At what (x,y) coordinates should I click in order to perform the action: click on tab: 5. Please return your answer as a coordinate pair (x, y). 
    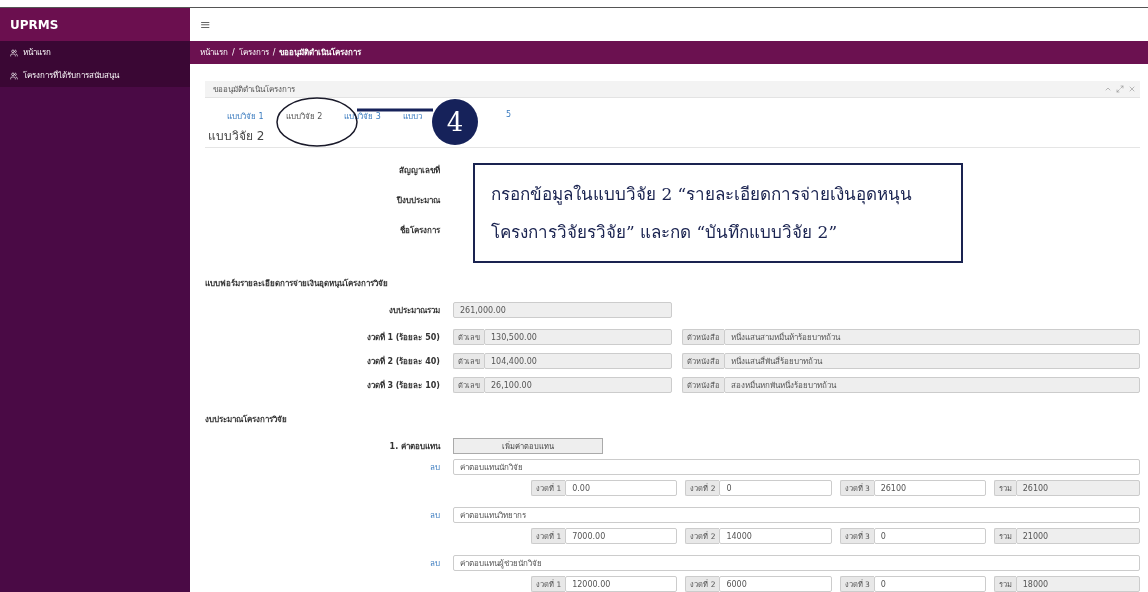
    Looking at the image, I should click on (508, 117).